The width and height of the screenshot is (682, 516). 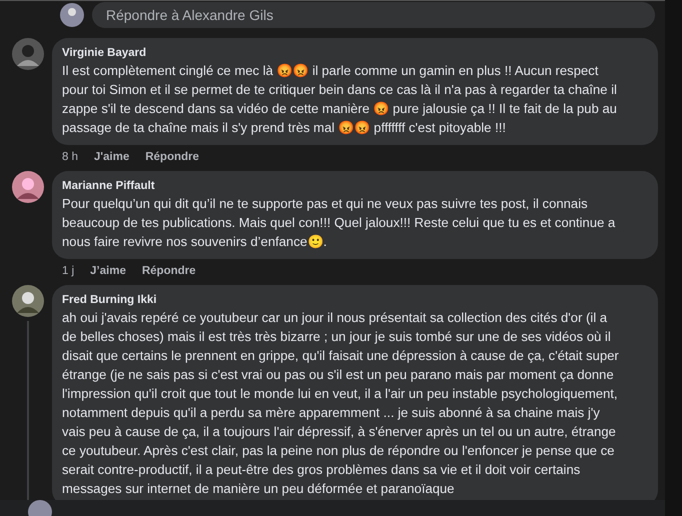 I want to click on comment-text: Il est complètement cinglé ce mec là 😡😡 il parle comme un gamin en plus !! Aucun respect pour toi Simon et il se permet de te critiquer bein dans ce cas là il n'a pas à regarder ta chaîne il zappe s'il te descend dans sa vidéo de cette manière 😡 pure jalousie ça !! Il te fait de la pub au passage de ta chaîne mais il s'y prend très mal 😡😡 pfffffff c'est pitoyable !!!, so click(x=340, y=99).